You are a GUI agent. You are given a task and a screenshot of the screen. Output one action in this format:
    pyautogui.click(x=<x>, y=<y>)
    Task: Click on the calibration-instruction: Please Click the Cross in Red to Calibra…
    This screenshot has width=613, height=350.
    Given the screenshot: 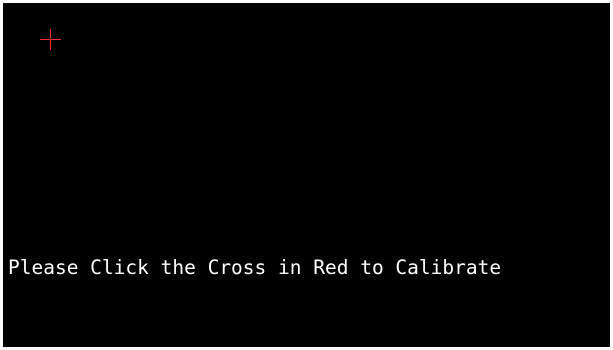 What is the action you would take?
    pyautogui.click(x=255, y=267)
    